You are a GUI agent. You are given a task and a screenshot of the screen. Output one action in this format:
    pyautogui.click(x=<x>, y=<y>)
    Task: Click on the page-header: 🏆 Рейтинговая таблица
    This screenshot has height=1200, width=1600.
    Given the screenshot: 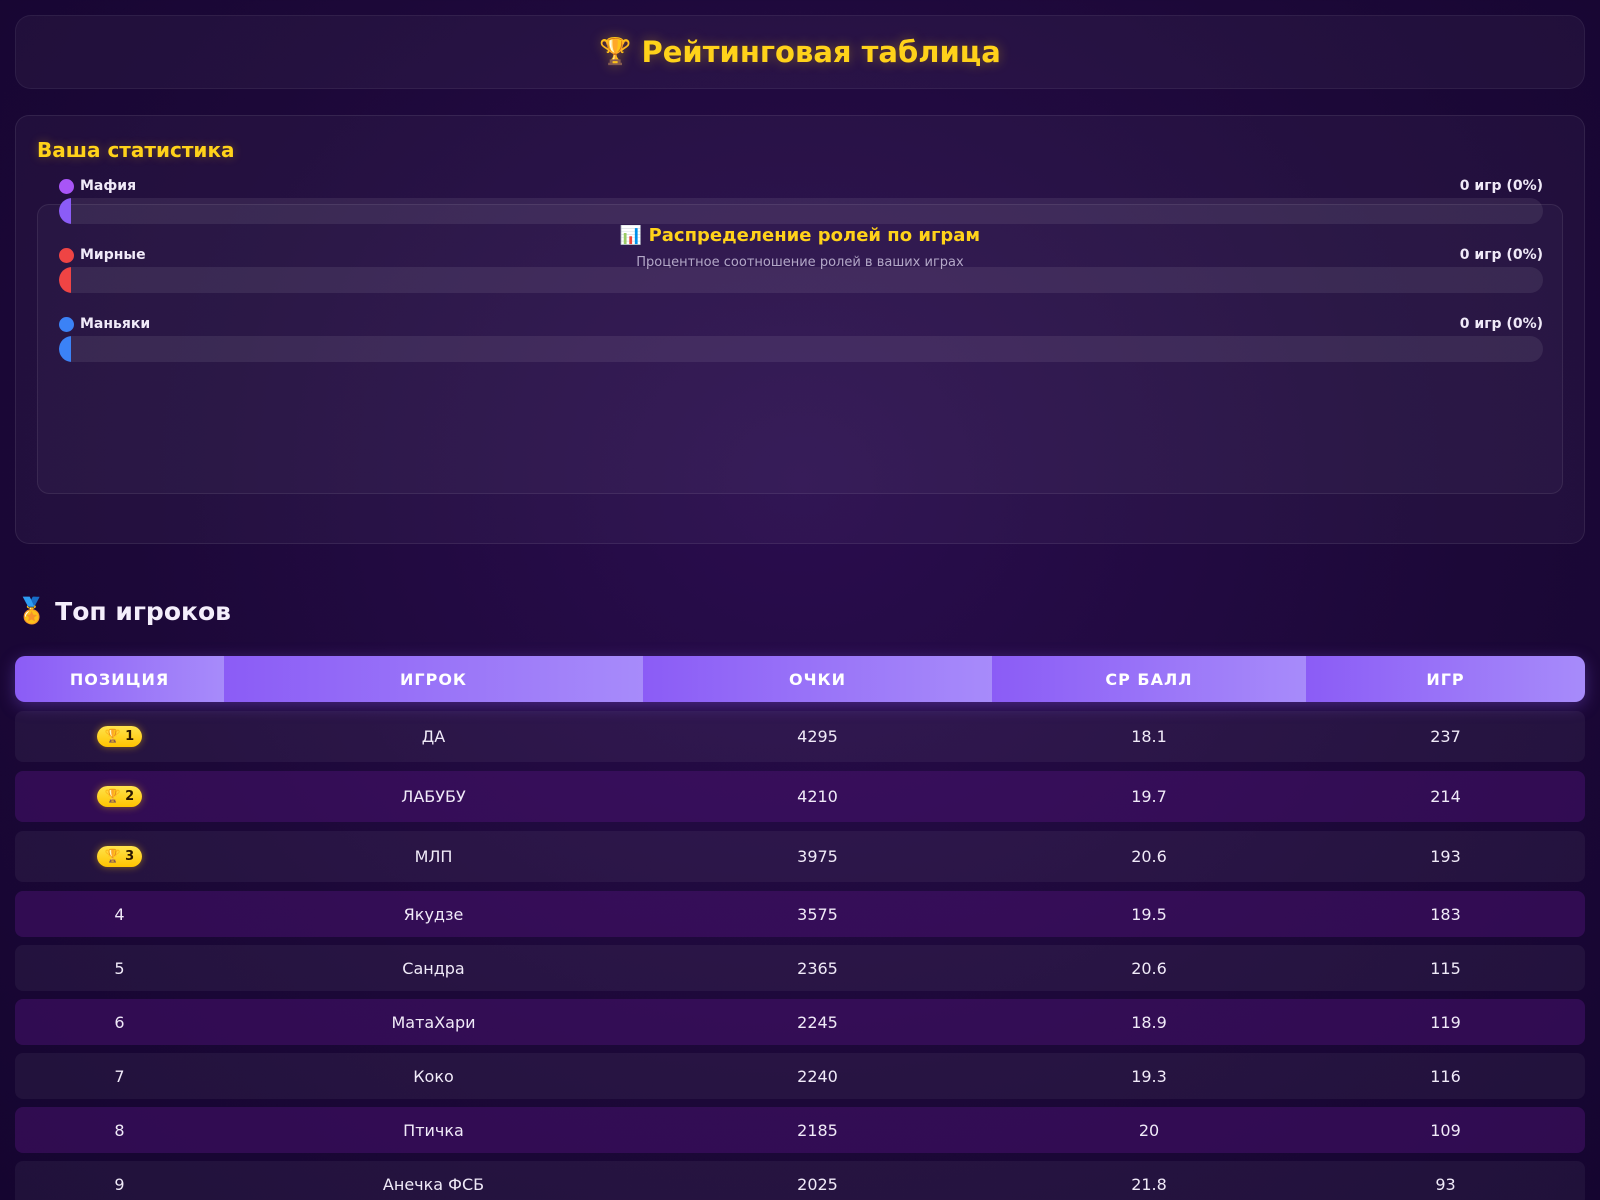 What is the action you would take?
    pyautogui.click(x=800, y=52)
    